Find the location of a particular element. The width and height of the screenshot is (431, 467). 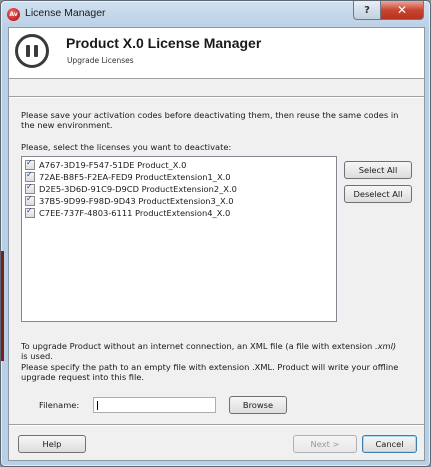

license-product: ProductExtension3_X.0 is located at coordinates (186, 201).